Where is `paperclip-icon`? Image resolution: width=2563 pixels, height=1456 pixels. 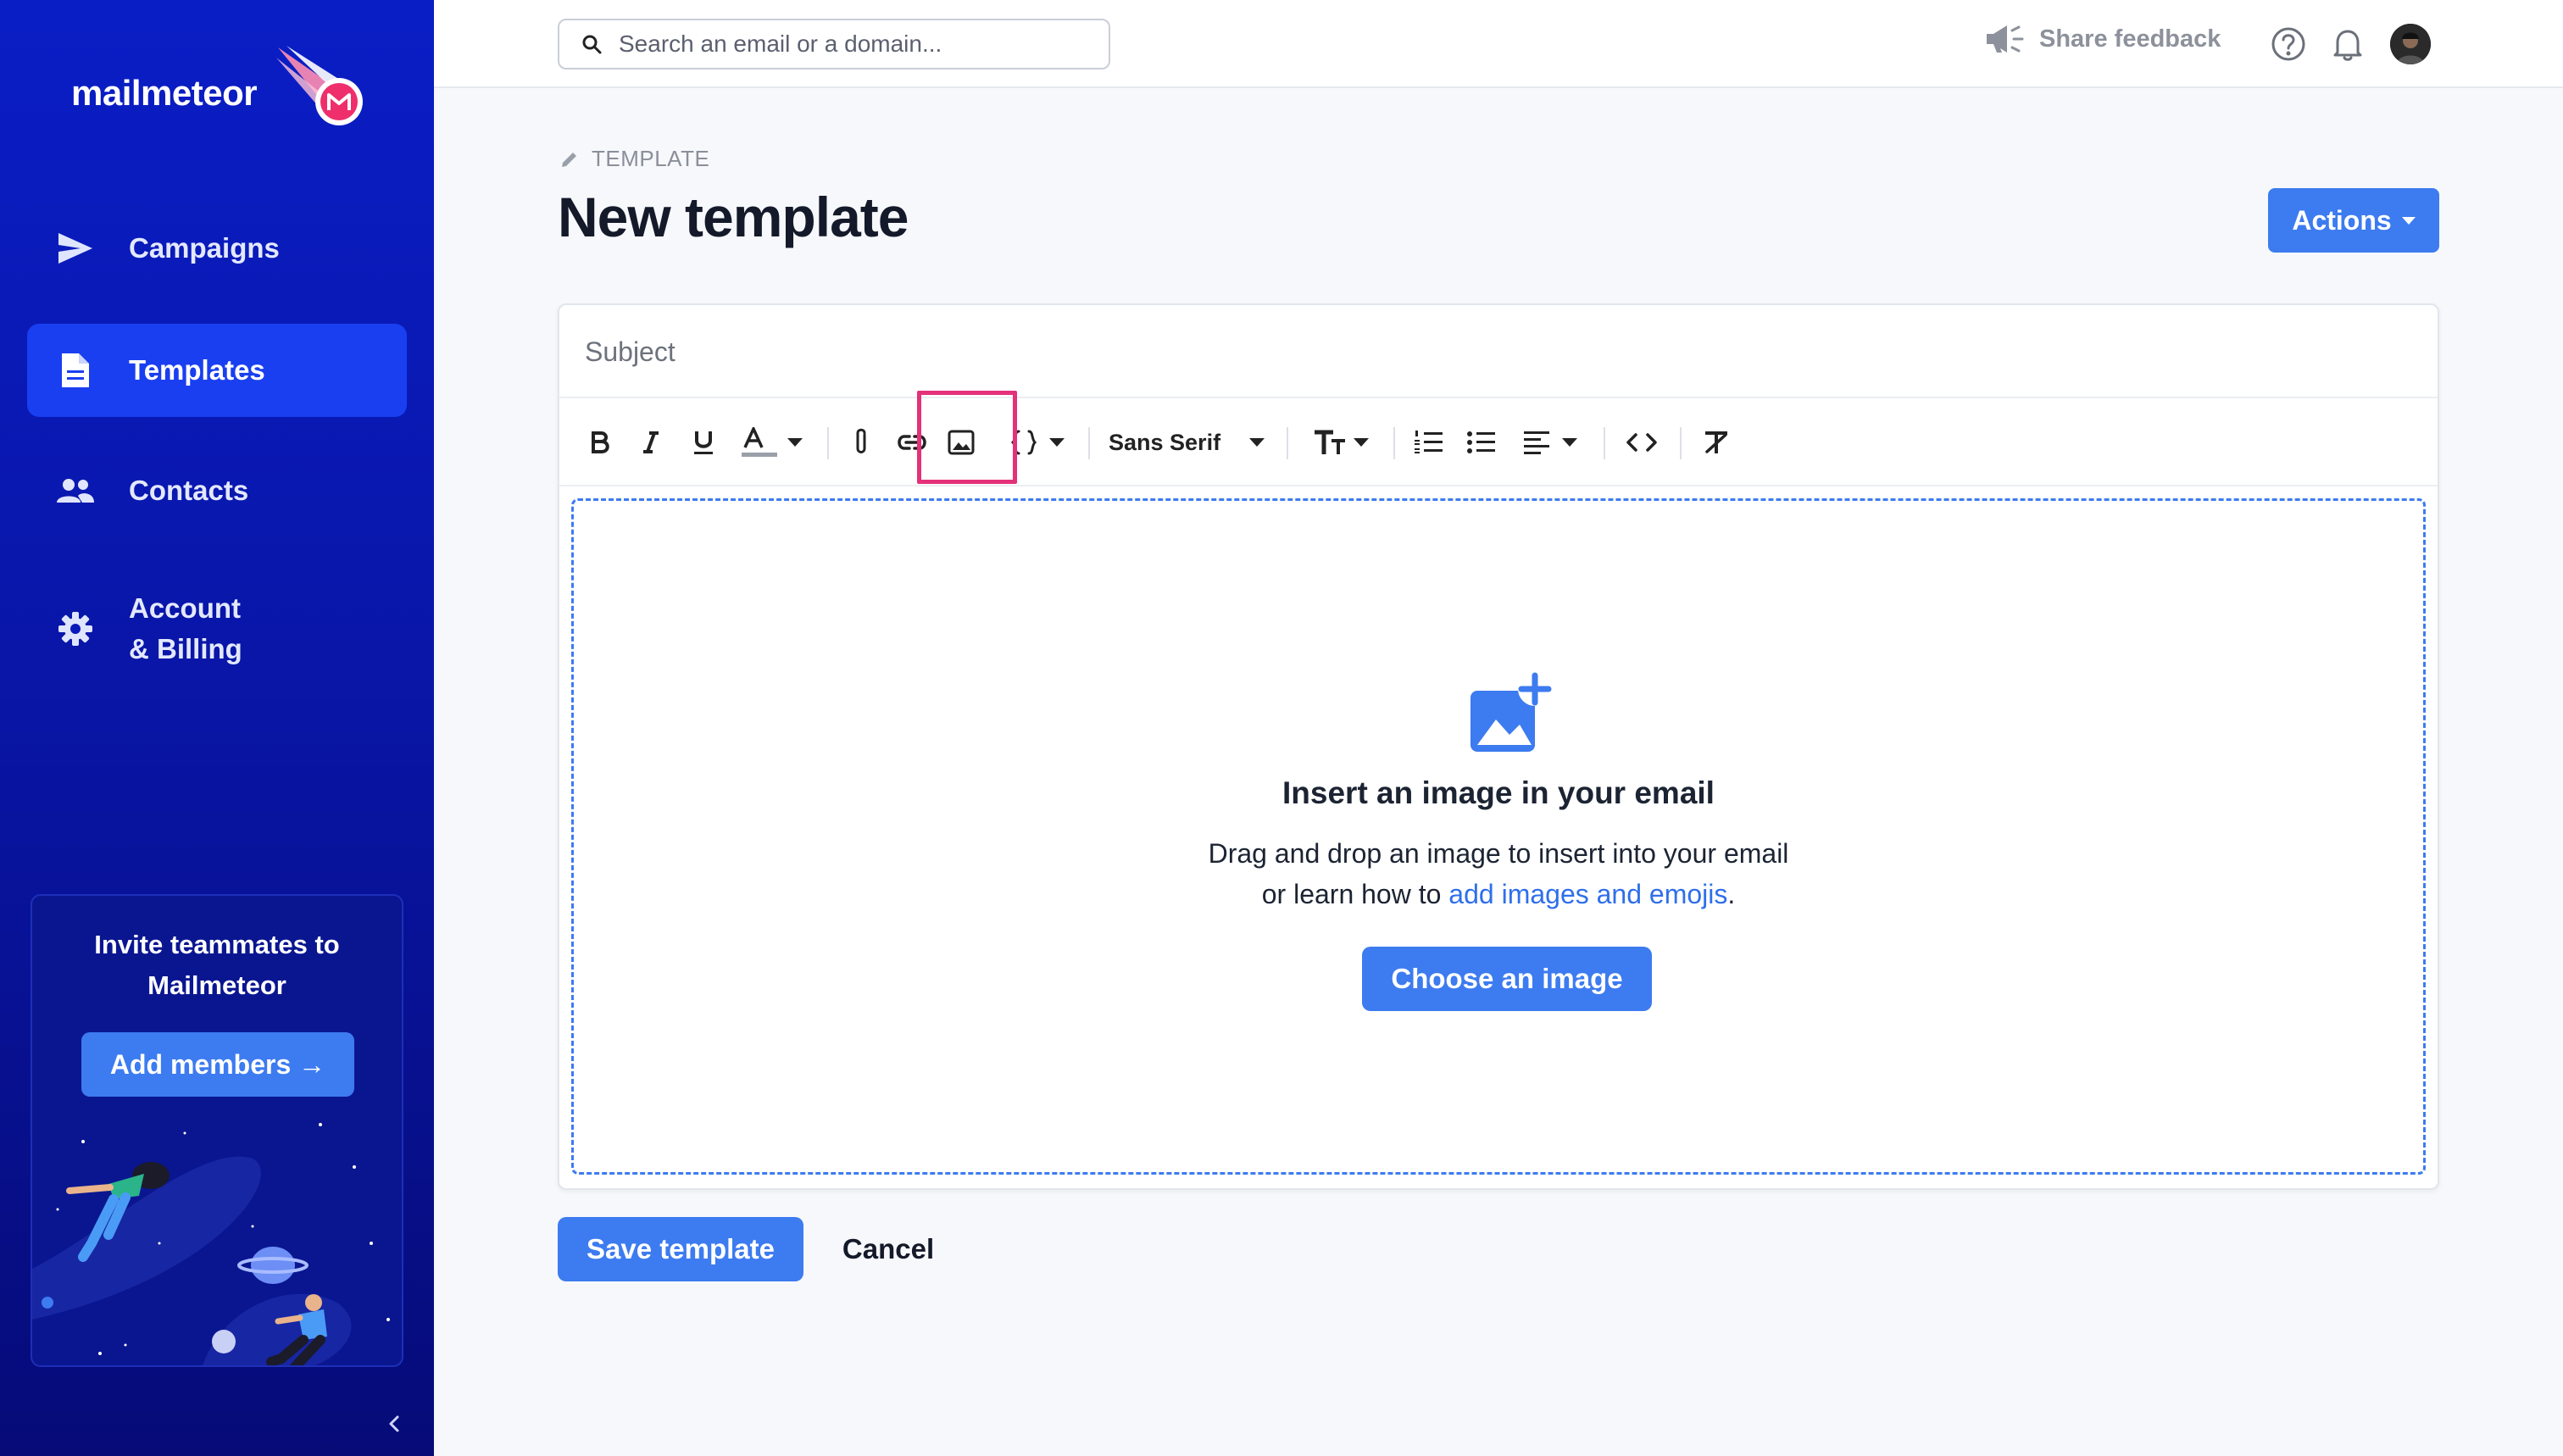
paperclip-icon is located at coordinates (861, 440).